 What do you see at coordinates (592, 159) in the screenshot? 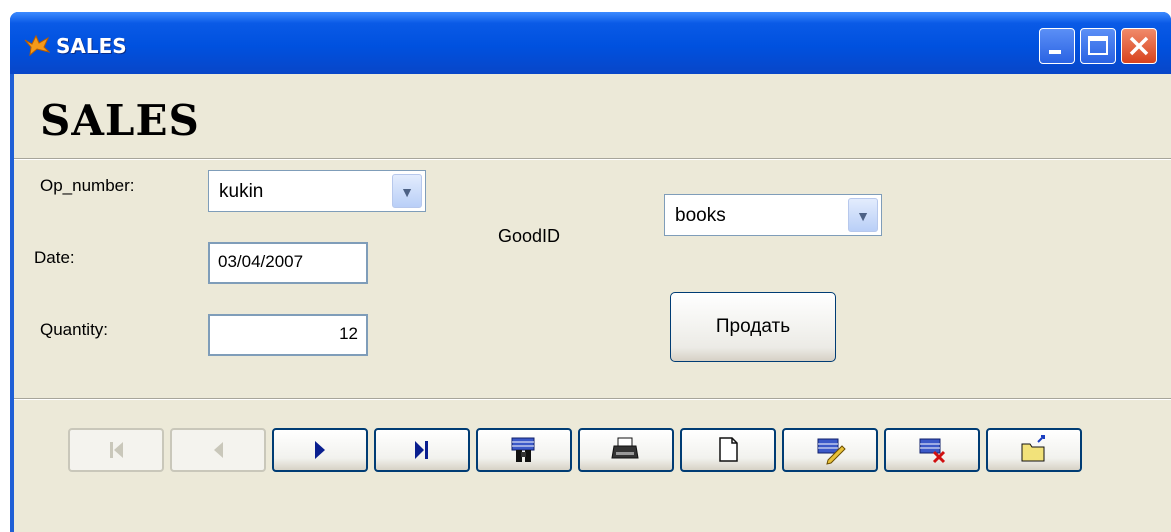
I see `top-divider` at bounding box center [592, 159].